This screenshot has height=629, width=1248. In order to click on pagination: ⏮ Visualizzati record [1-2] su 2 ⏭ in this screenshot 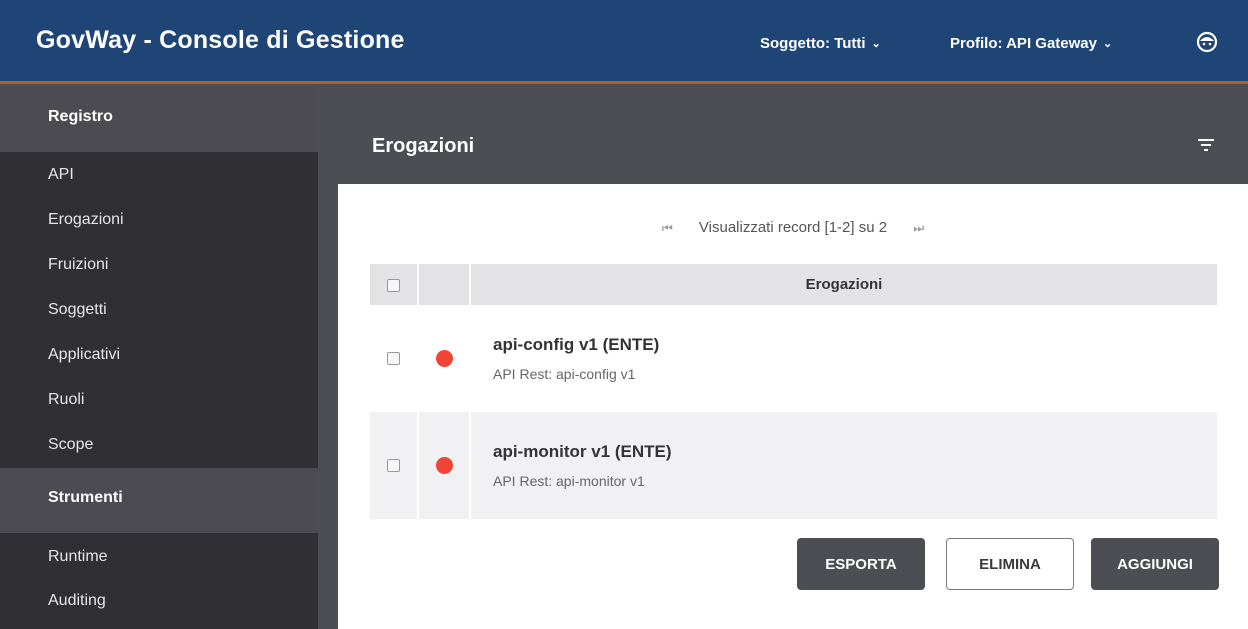, I will do `click(793, 227)`.